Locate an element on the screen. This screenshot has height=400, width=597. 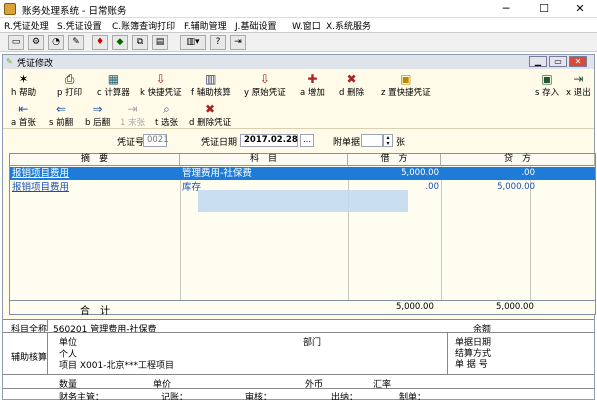
select-icon: ⌕ is located at coordinates (166, 109).